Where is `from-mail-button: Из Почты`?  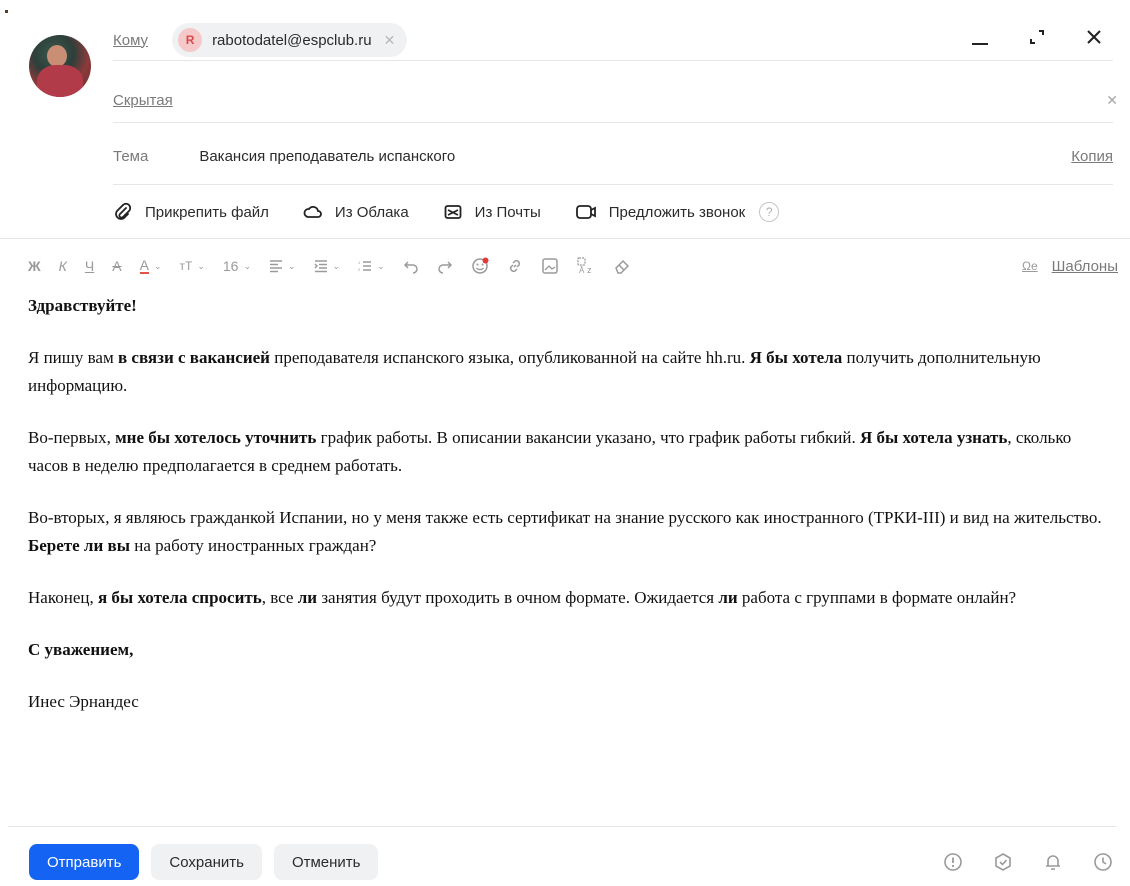 from-mail-button: Из Почты is located at coordinates (492, 212).